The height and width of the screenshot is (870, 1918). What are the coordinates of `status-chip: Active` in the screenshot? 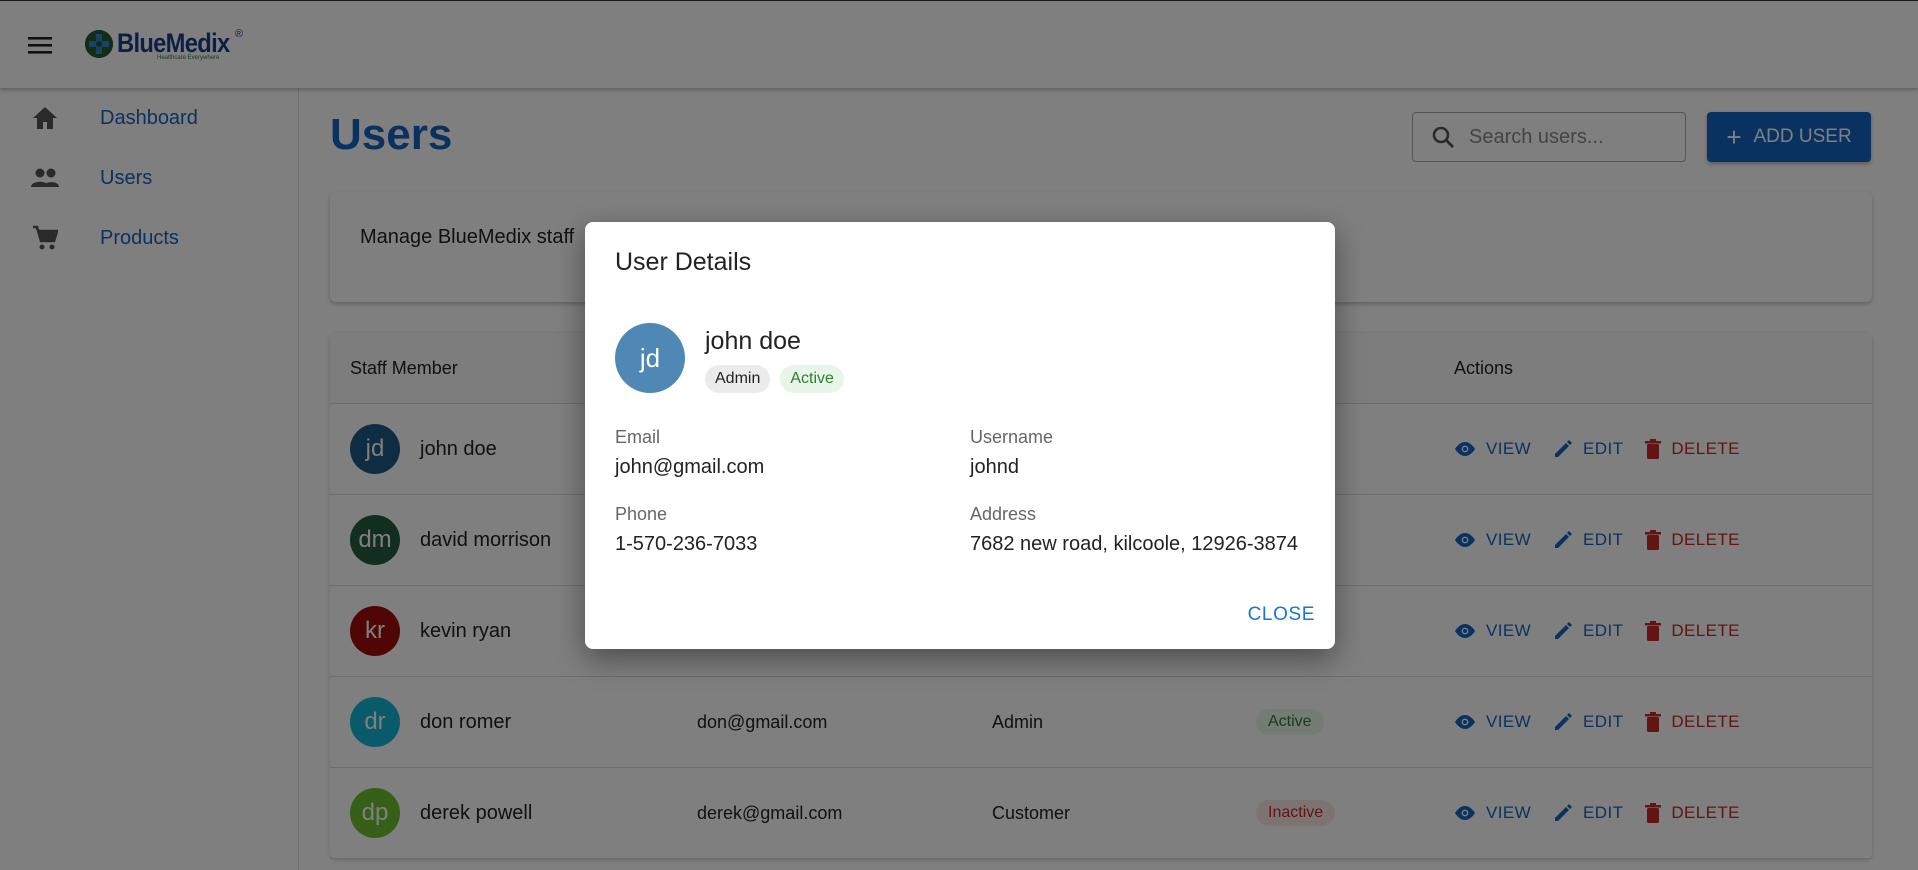 It's located at (812, 379).